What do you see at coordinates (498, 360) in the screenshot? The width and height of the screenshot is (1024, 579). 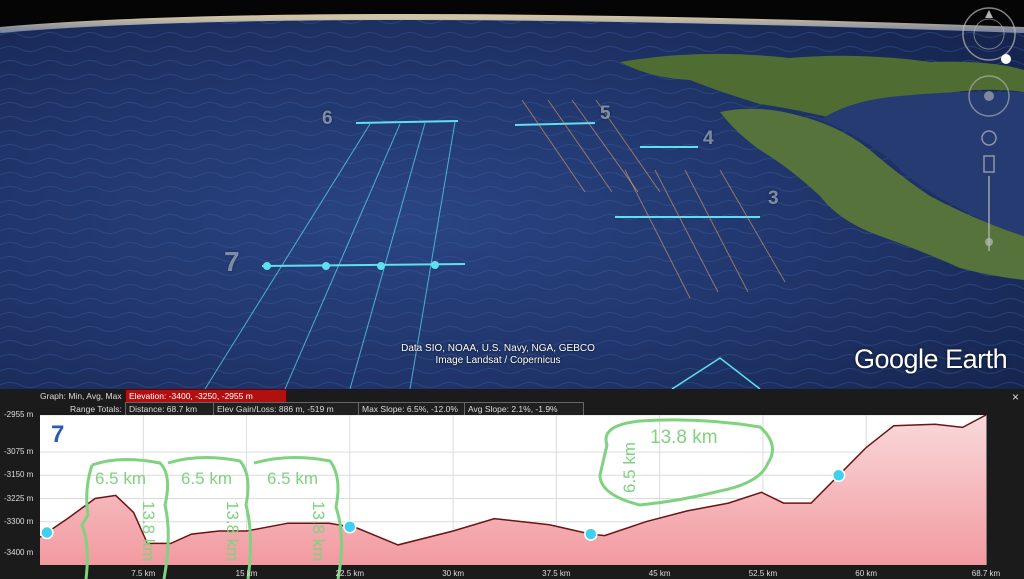 I see `attribution-imagery-source: Image Landsat / Copernicus` at bounding box center [498, 360].